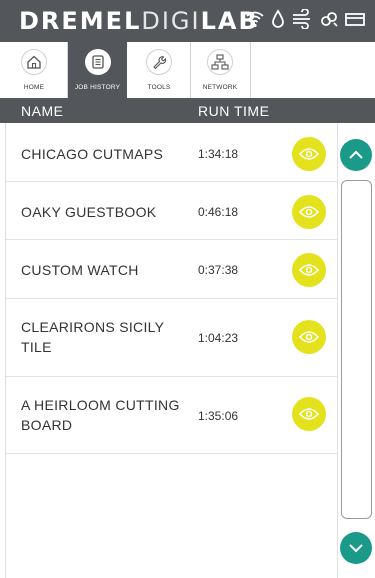 The width and height of the screenshot is (375, 578). Describe the element at coordinates (218, 270) in the screenshot. I see `job-run-time: 0:37:38` at that location.